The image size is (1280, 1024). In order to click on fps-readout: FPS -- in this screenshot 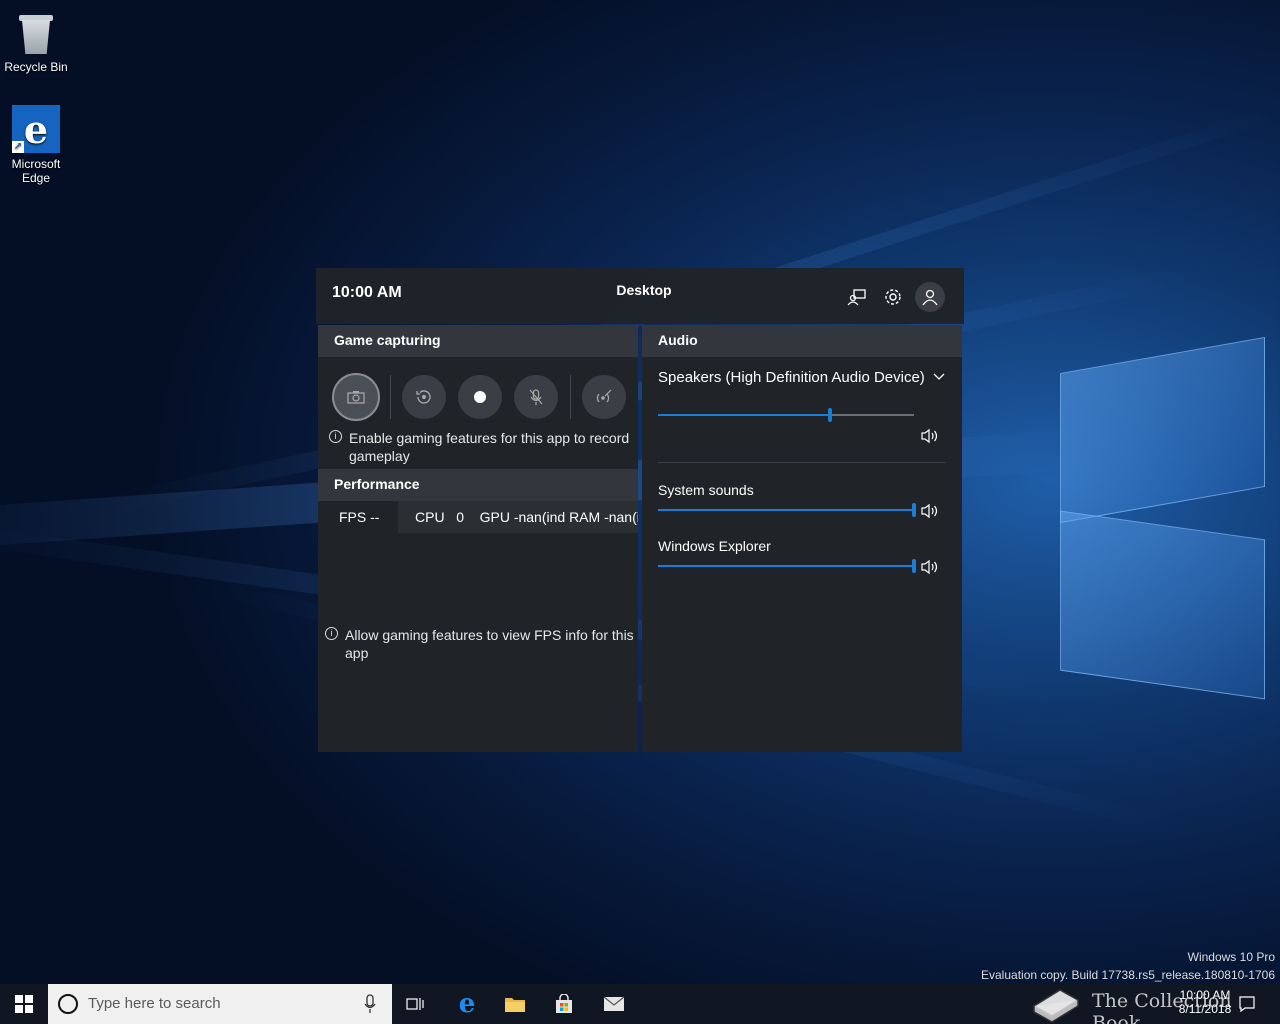, I will do `click(358, 517)`.